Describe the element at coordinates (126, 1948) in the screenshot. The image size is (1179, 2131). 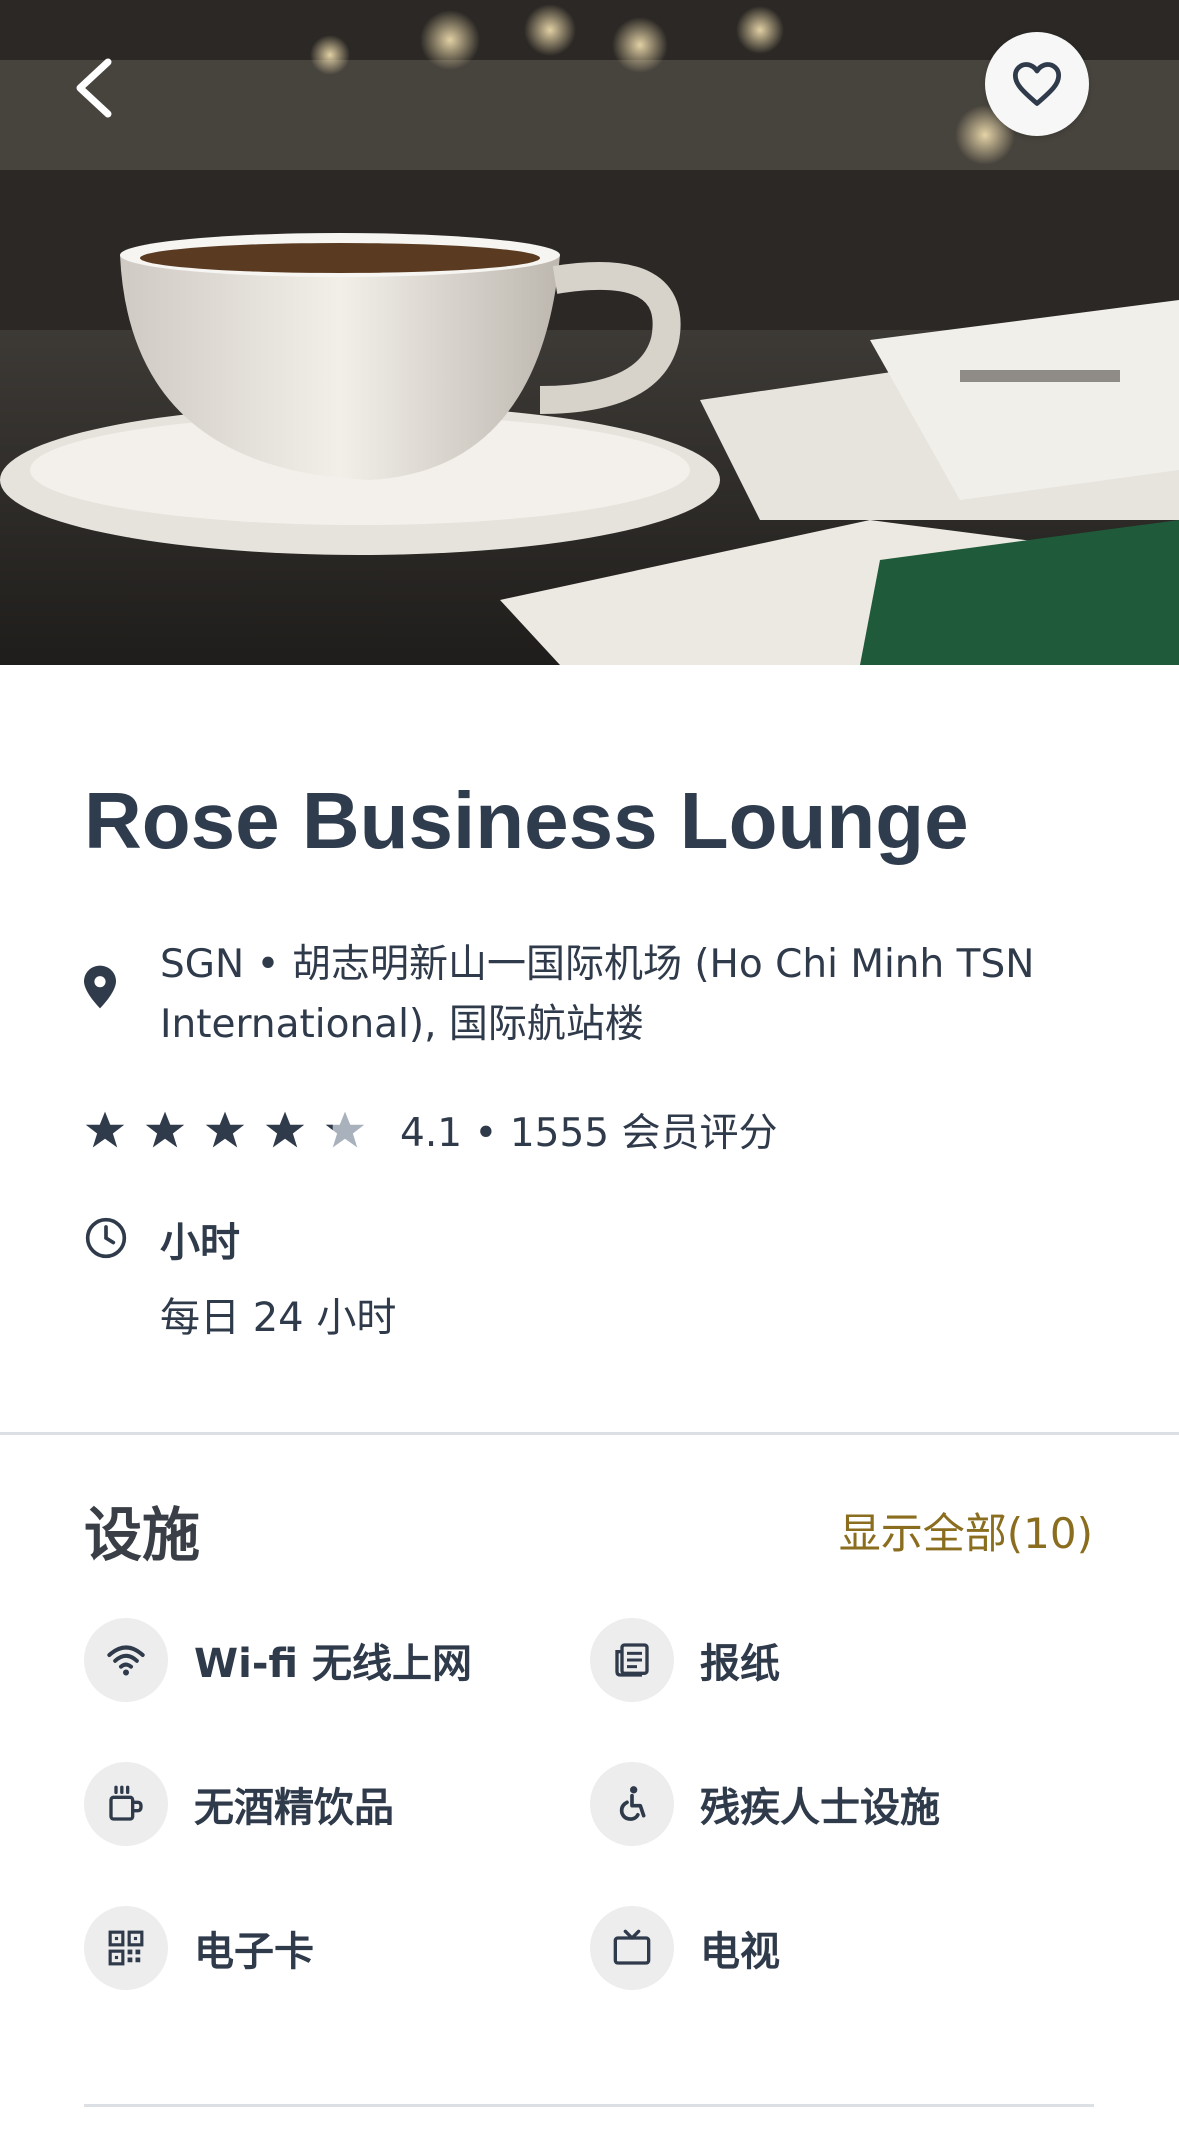
I see `qr-code-icon` at that location.